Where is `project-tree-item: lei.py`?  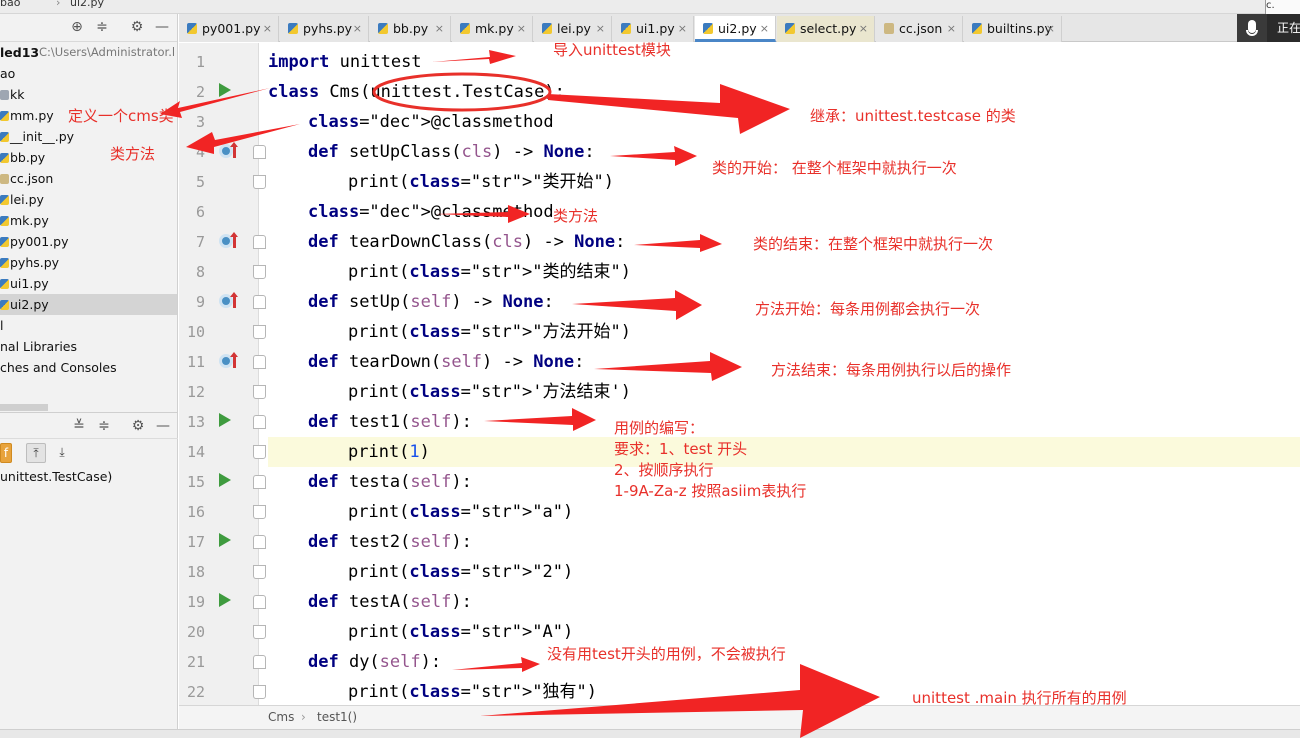
project-tree-item: lei.py is located at coordinates (88, 199).